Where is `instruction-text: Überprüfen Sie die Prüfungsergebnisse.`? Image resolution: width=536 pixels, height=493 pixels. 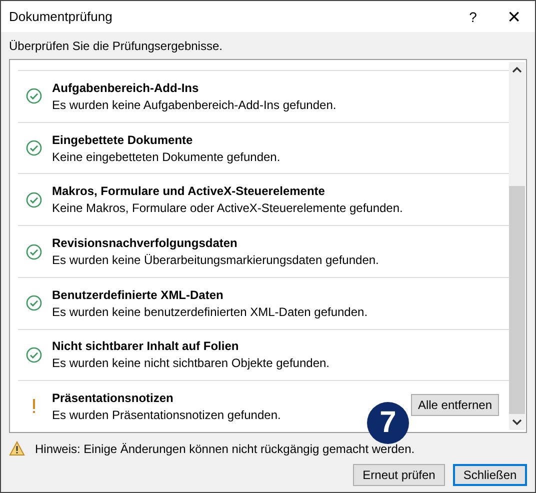
instruction-text: Überprüfen Sie die Prüfungsergebnisse. is located at coordinates (116, 46).